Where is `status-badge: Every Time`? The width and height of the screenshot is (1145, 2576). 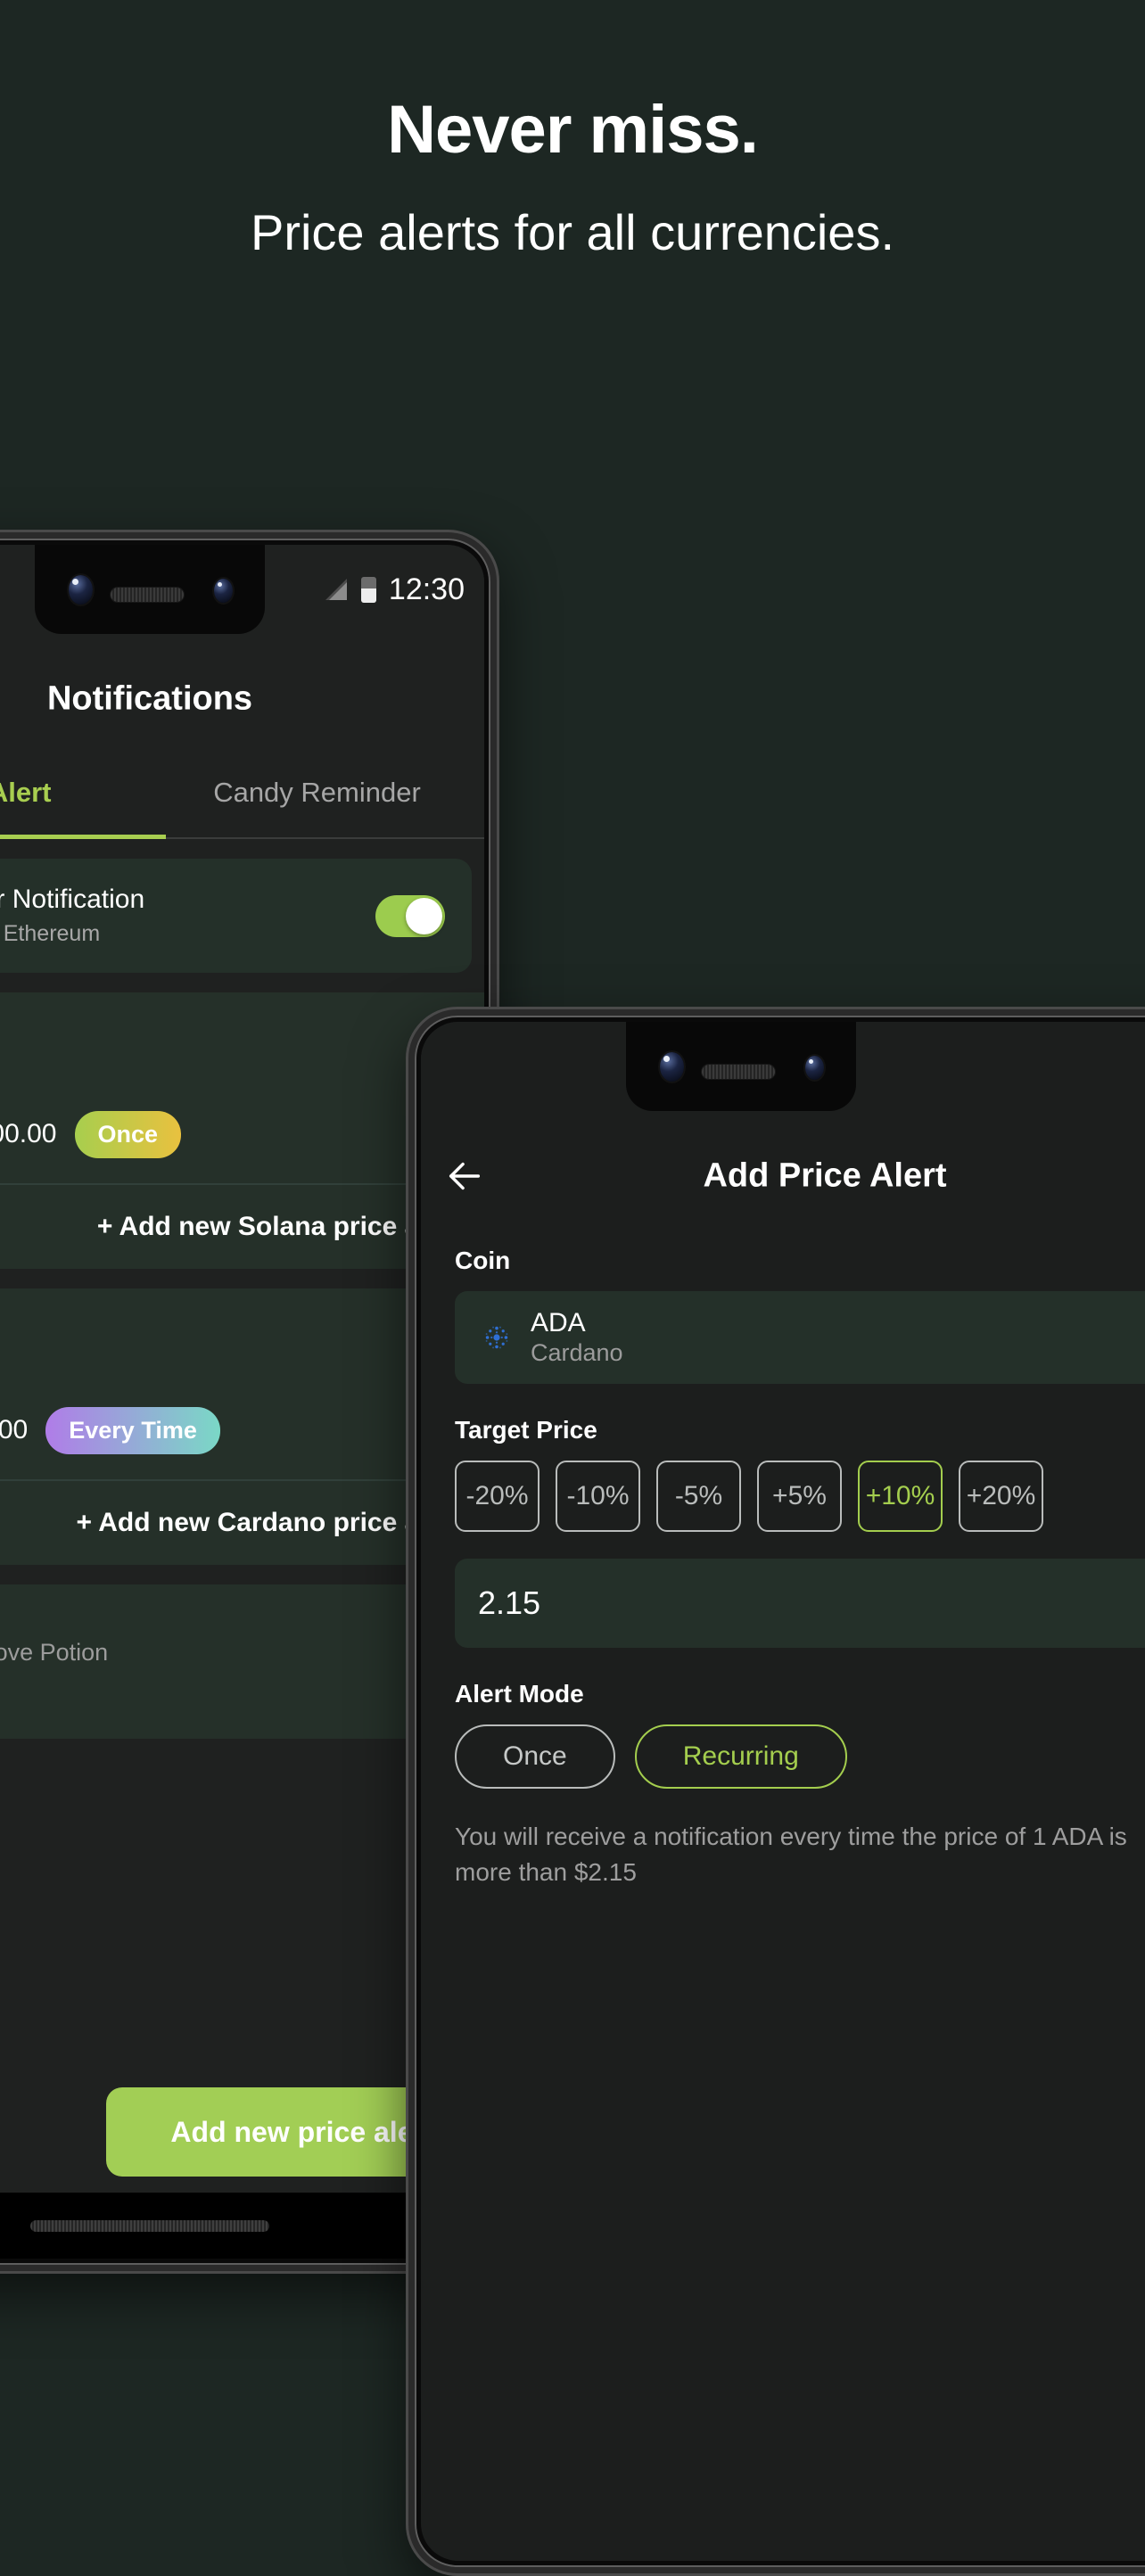 status-badge: Every Time is located at coordinates (132, 1430).